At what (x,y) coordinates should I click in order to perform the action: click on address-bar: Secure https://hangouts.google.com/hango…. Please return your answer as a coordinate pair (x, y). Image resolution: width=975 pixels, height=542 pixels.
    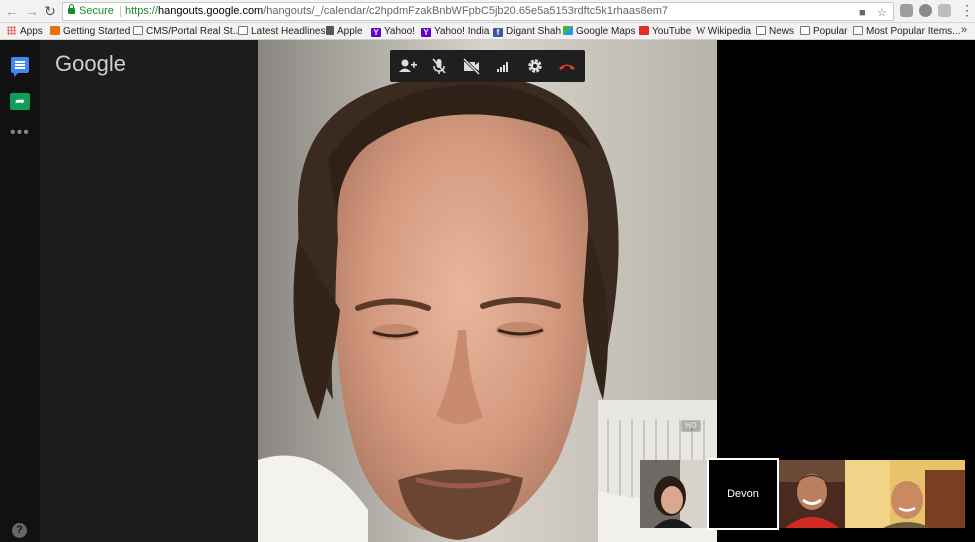
    Looking at the image, I should click on (478, 11).